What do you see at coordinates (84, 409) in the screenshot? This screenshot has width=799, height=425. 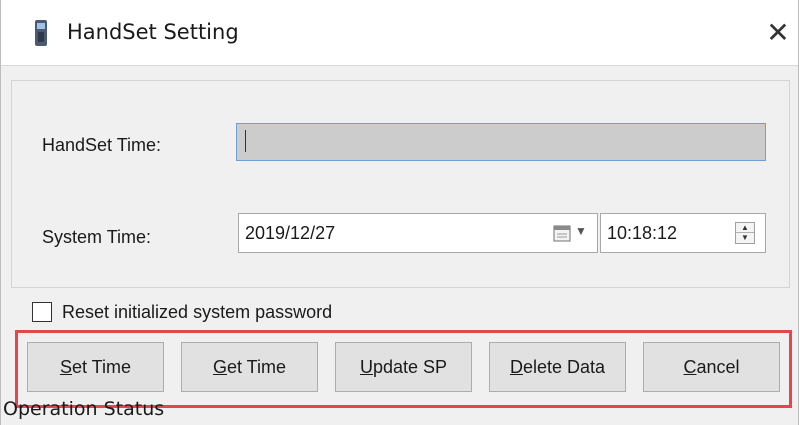 I see `operation-status-label: Operation Status` at bounding box center [84, 409].